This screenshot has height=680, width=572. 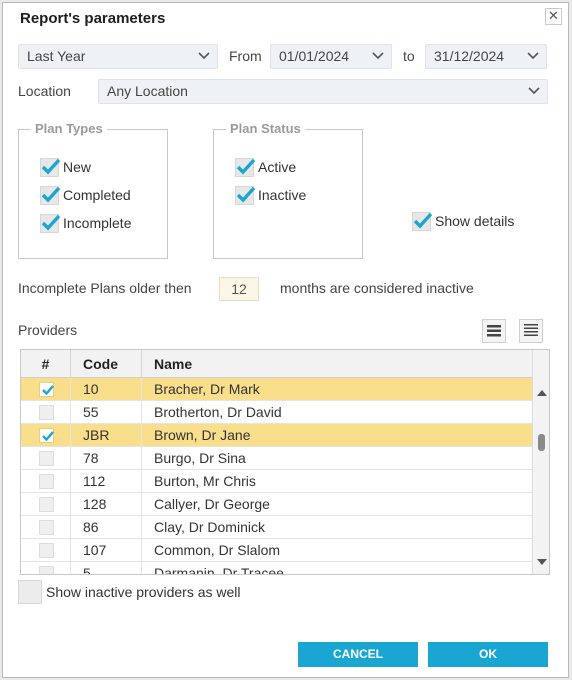 What do you see at coordinates (542, 393) in the screenshot?
I see `scroll-up-icon` at bounding box center [542, 393].